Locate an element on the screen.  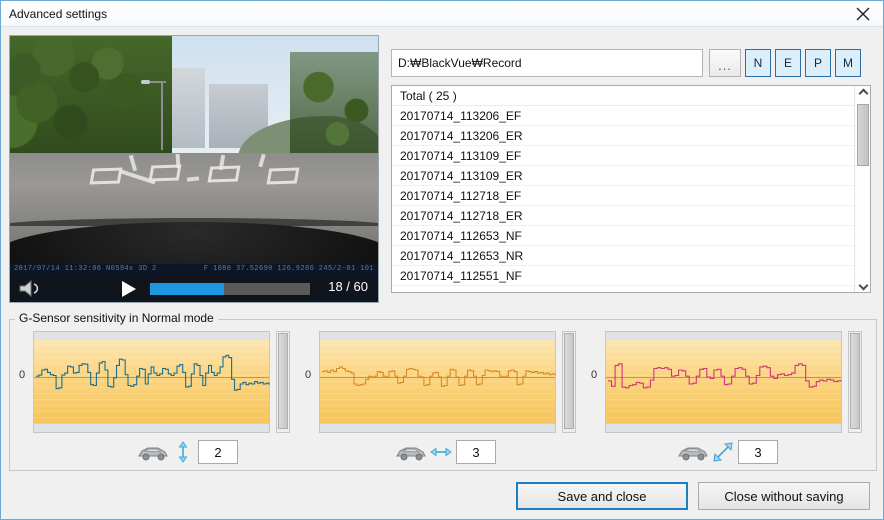
list-item: 20170714_112718_EF is located at coordinates (623, 196).